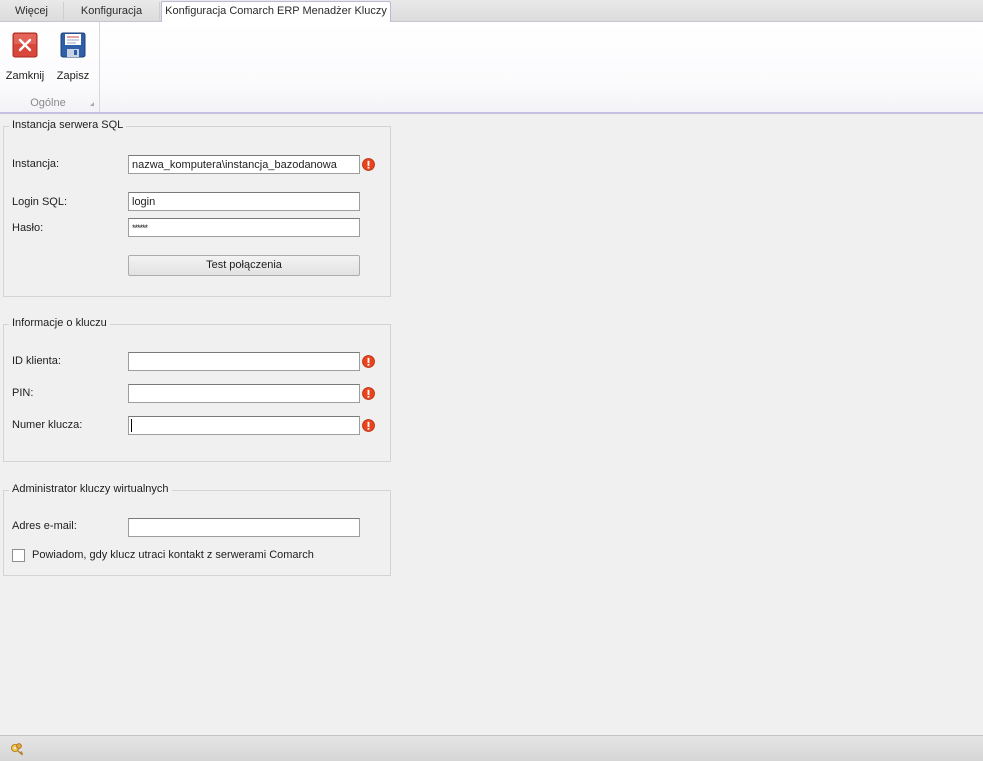 The width and height of the screenshot is (983, 761). I want to click on group-launcher-icon, so click(92, 104).